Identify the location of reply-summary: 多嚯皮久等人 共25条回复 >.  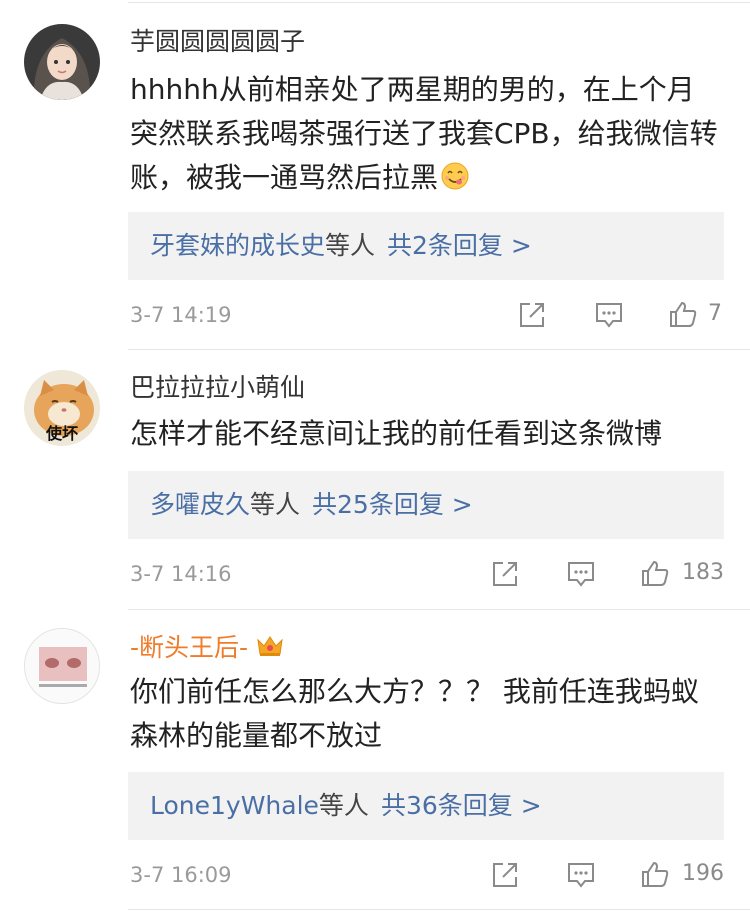
(426, 505).